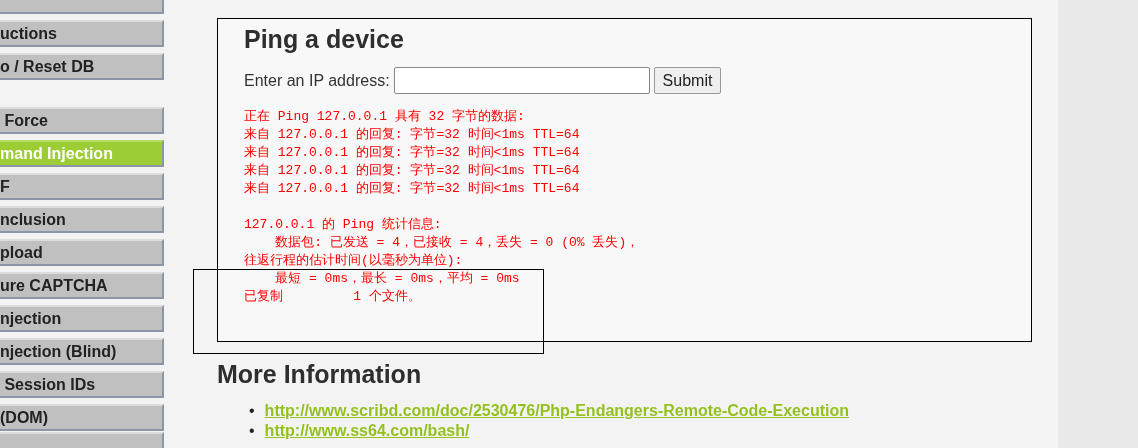 This screenshot has height=448, width=1138. What do you see at coordinates (82, 219) in the screenshot?
I see `sidebar-item: nclusion` at bounding box center [82, 219].